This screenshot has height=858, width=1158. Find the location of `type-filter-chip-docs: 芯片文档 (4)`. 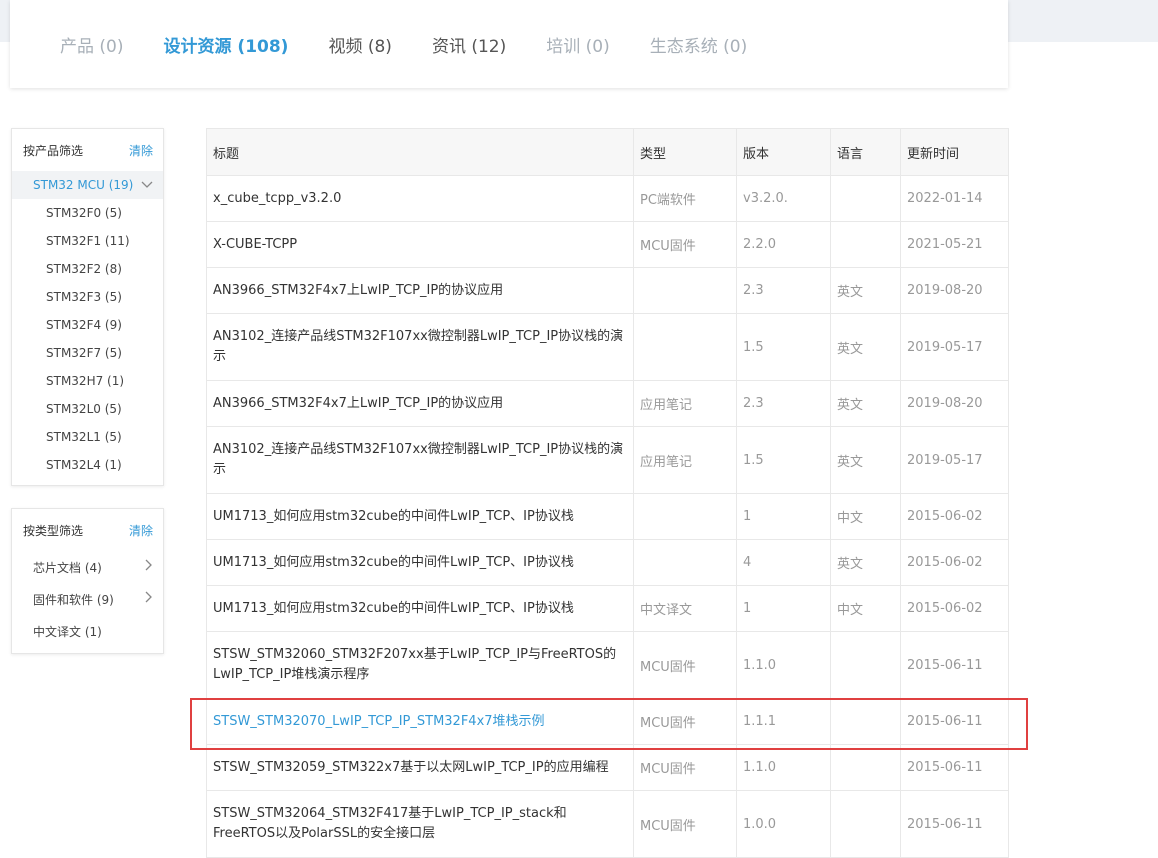

type-filter-chip-docs: 芯片文档 (4) is located at coordinates (87, 567).